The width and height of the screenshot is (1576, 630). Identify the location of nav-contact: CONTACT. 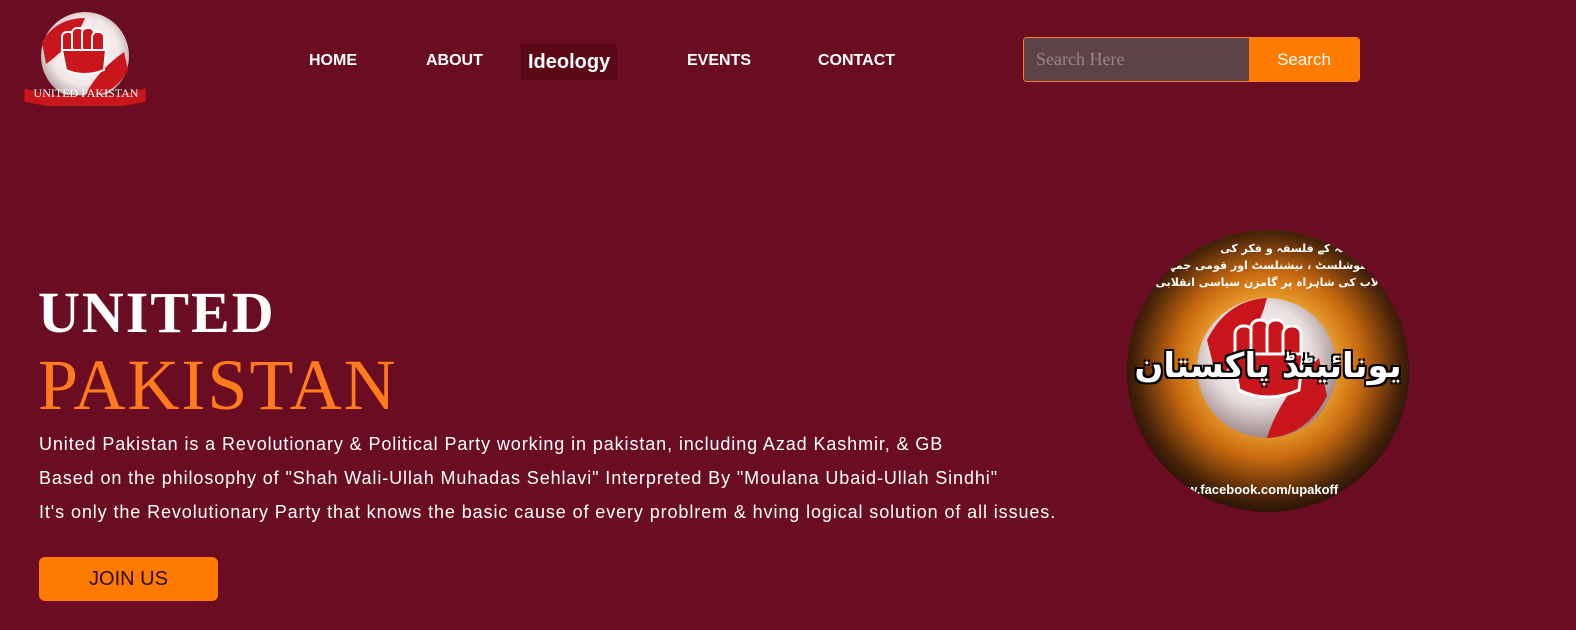
(856, 61).